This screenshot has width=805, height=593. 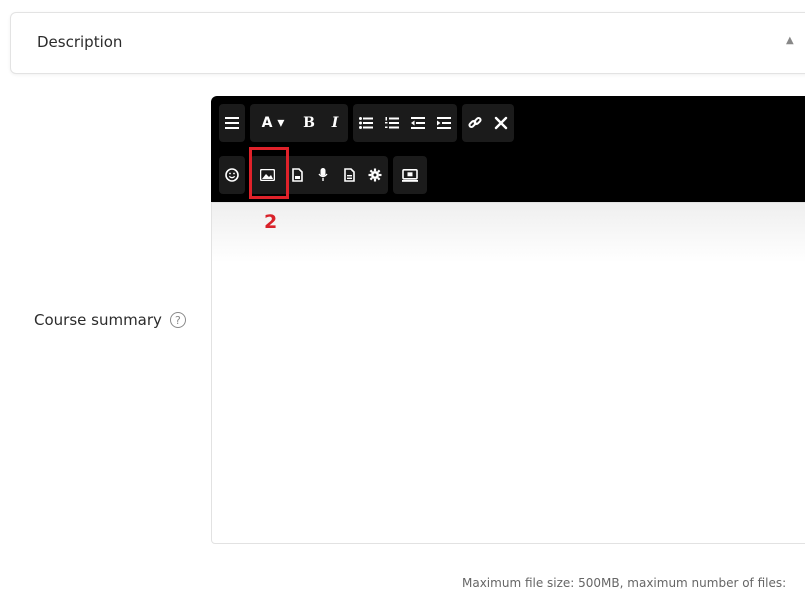 What do you see at coordinates (273, 123) in the screenshot?
I see `font-style-icon: A ▾` at bounding box center [273, 123].